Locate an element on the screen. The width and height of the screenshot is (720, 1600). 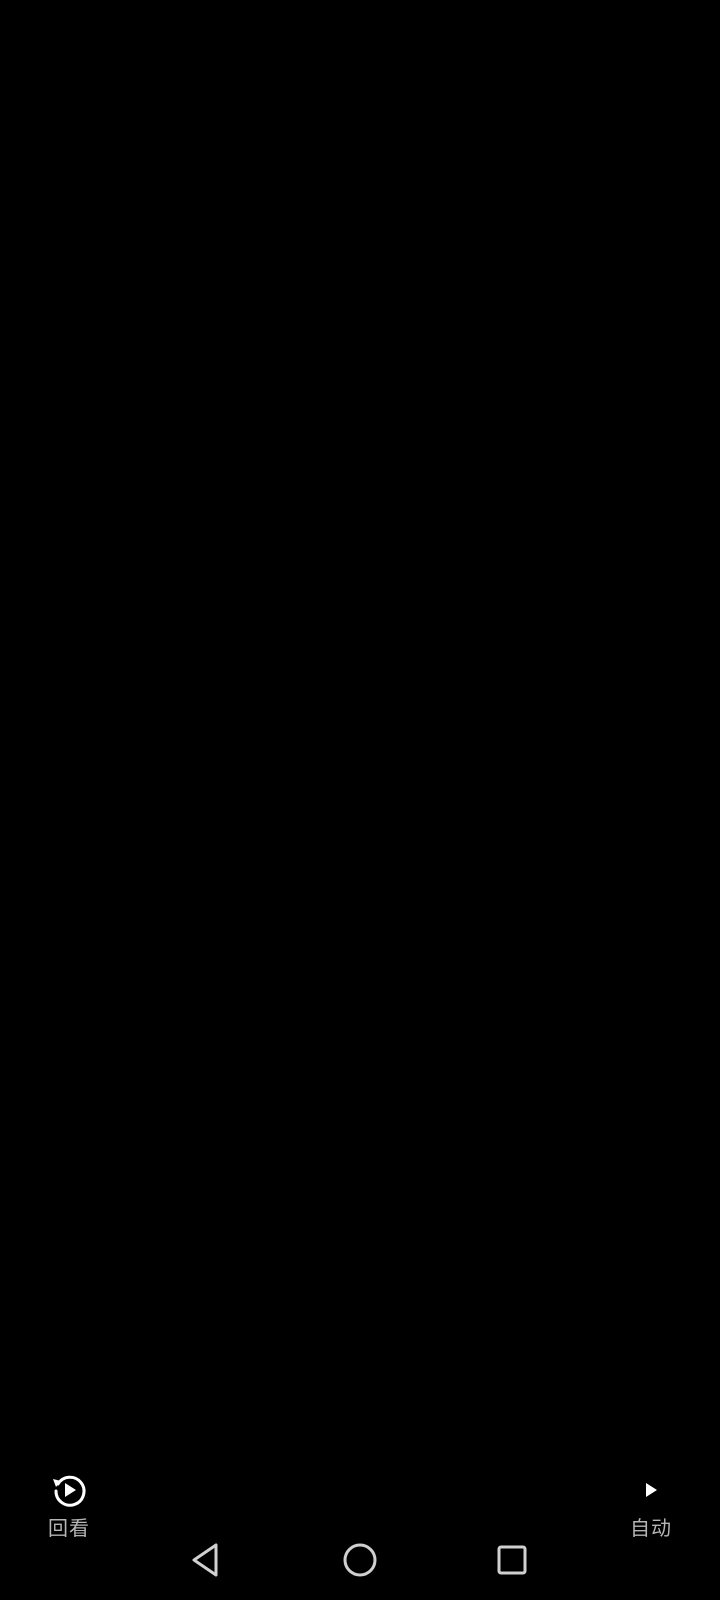
triangle-back-icon is located at coordinates (205, 1560).